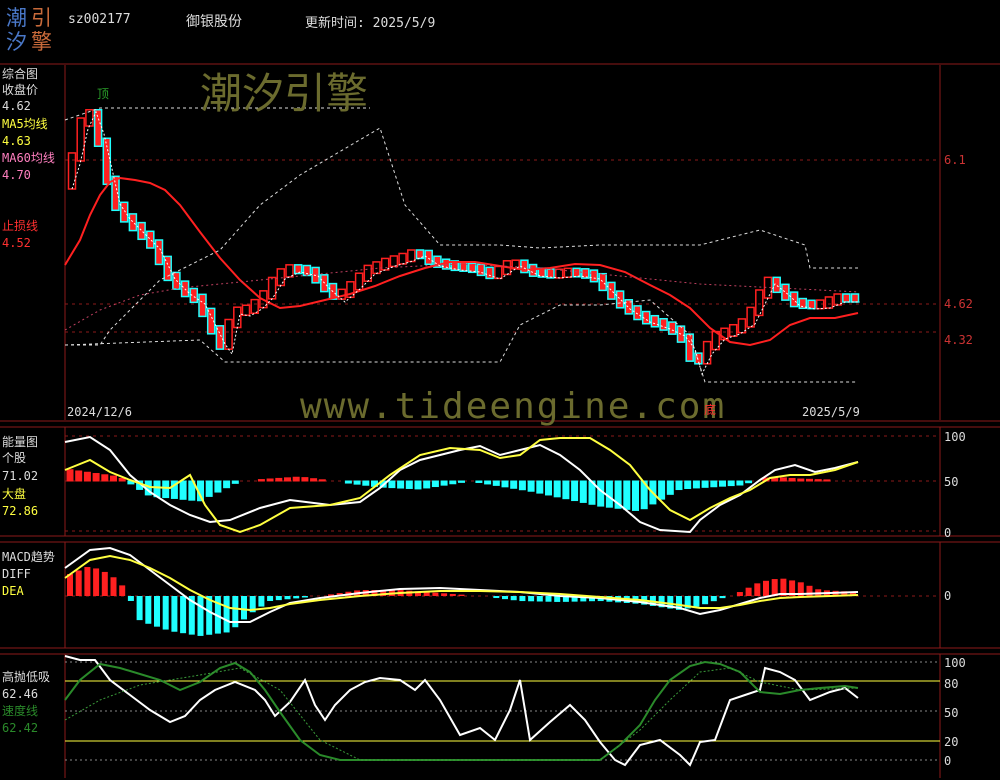 The height and width of the screenshot is (780, 1000). I want to click on logo-char-4: 擎, so click(41, 42).